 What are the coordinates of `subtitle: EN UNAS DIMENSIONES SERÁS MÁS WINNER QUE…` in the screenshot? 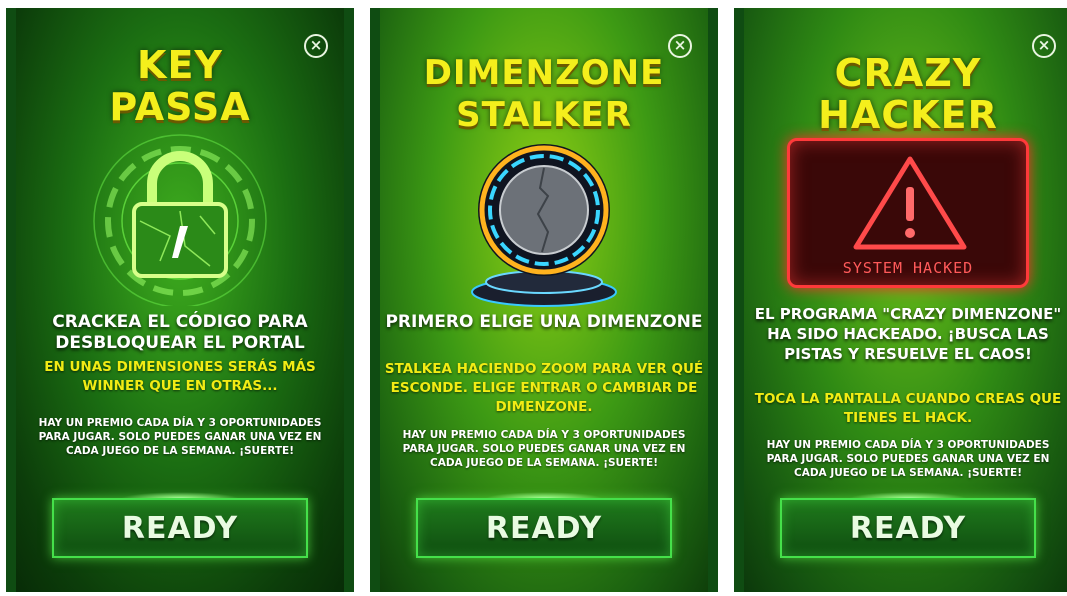 It's located at (180, 376).